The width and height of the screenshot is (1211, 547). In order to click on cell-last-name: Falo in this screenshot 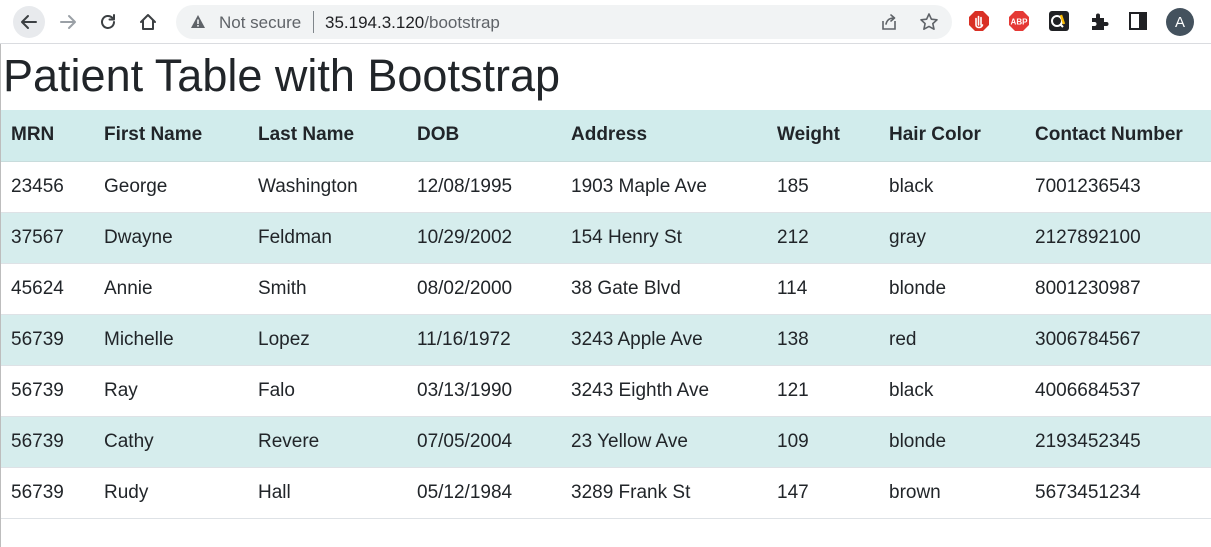, I will do `click(327, 391)`.